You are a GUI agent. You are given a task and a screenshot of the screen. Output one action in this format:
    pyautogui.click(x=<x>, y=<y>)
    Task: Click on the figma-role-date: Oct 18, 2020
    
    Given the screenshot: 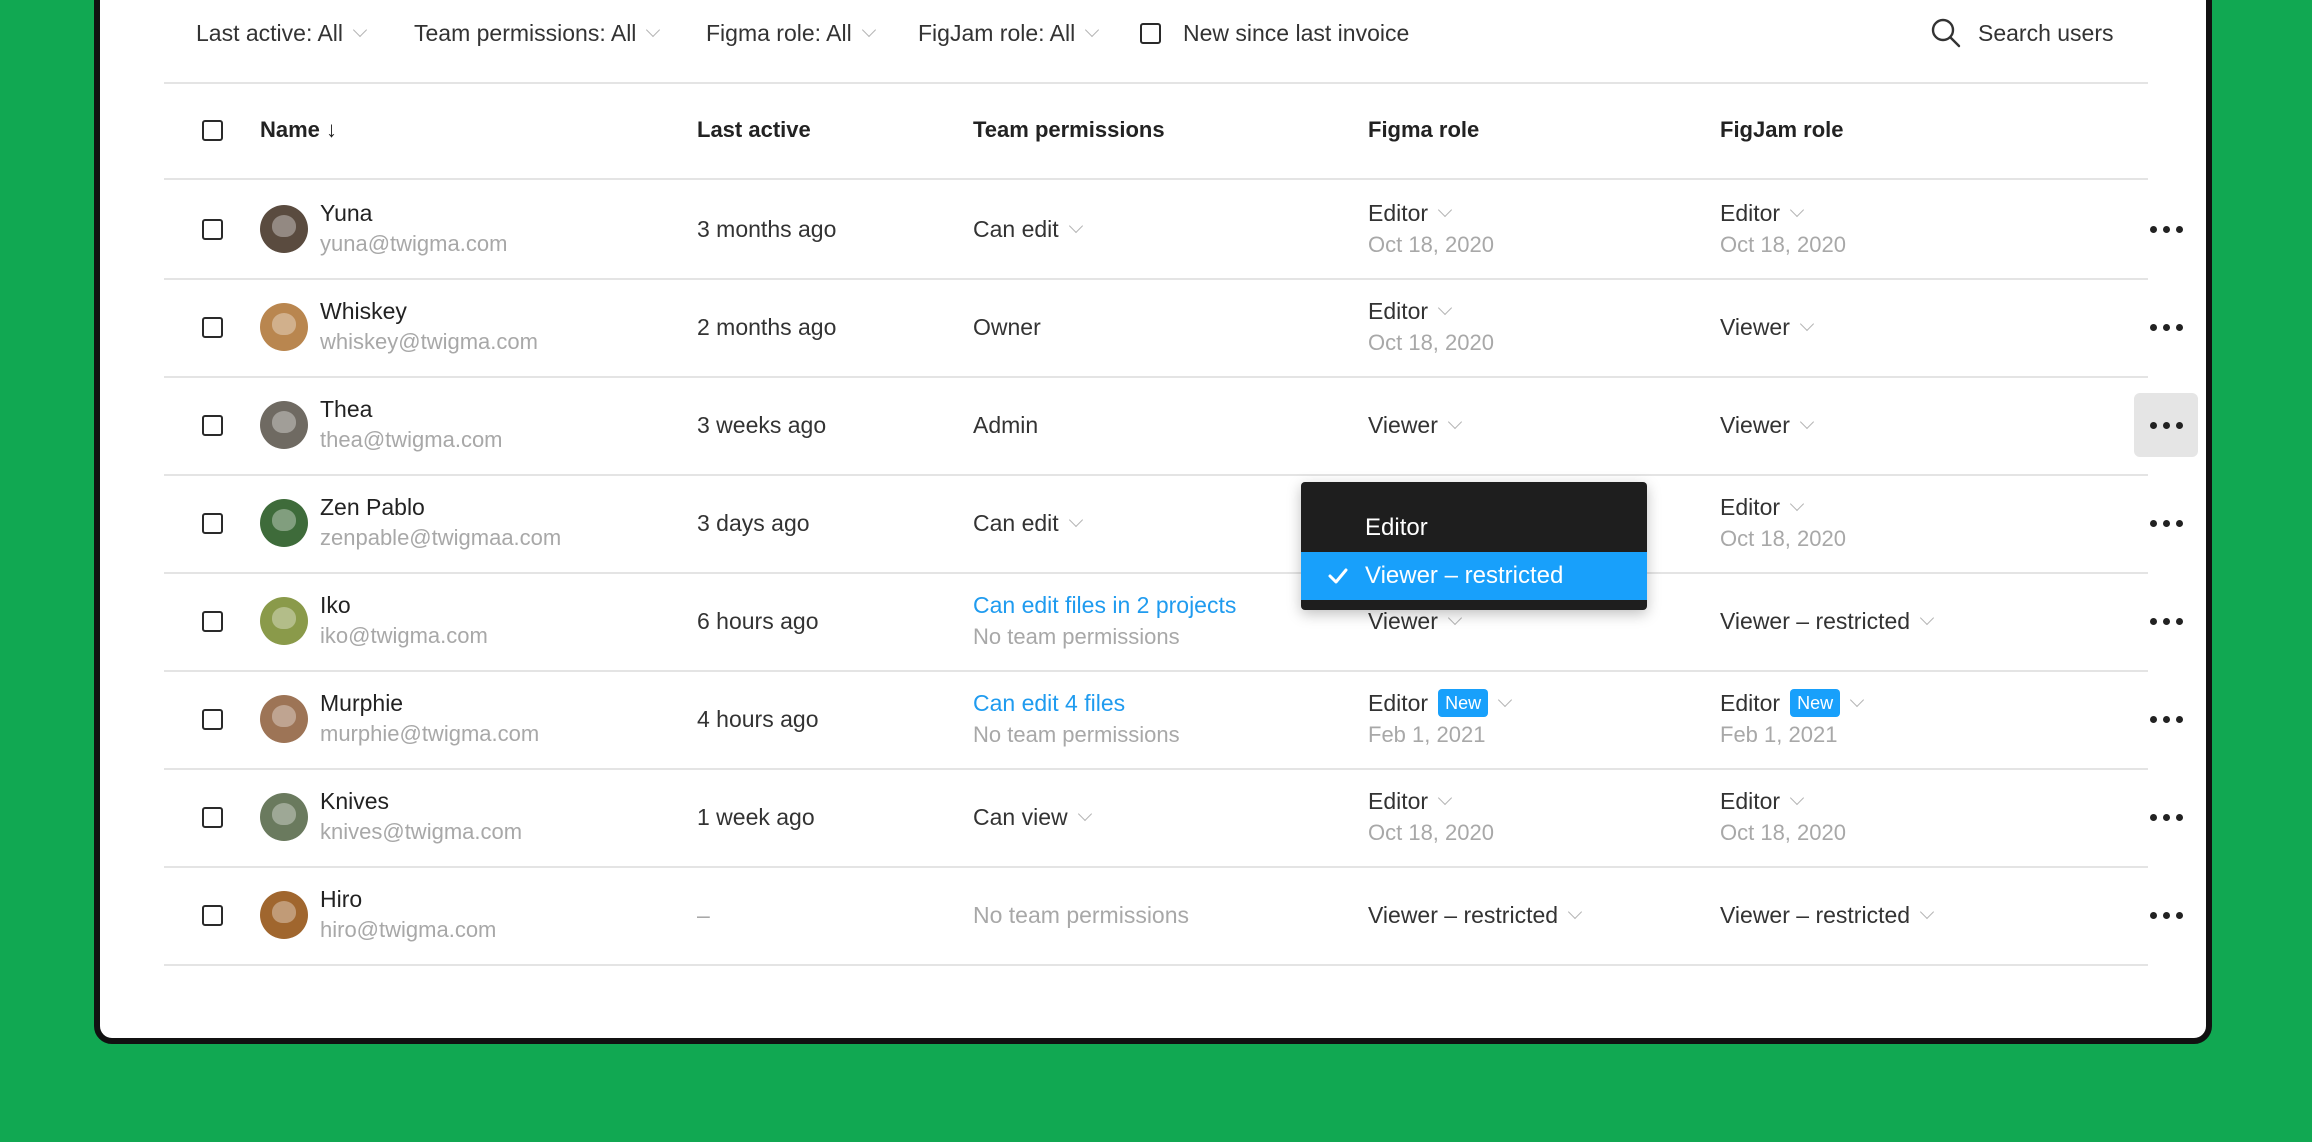 What is the action you would take?
    pyautogui.click(x=1431, y=342)
    